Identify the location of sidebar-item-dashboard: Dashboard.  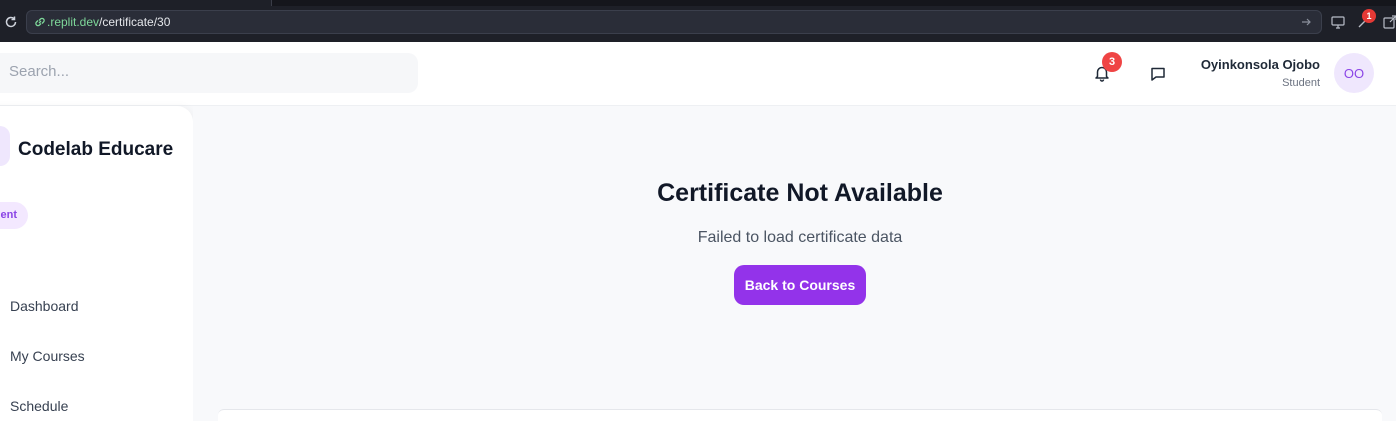
(95, 307).